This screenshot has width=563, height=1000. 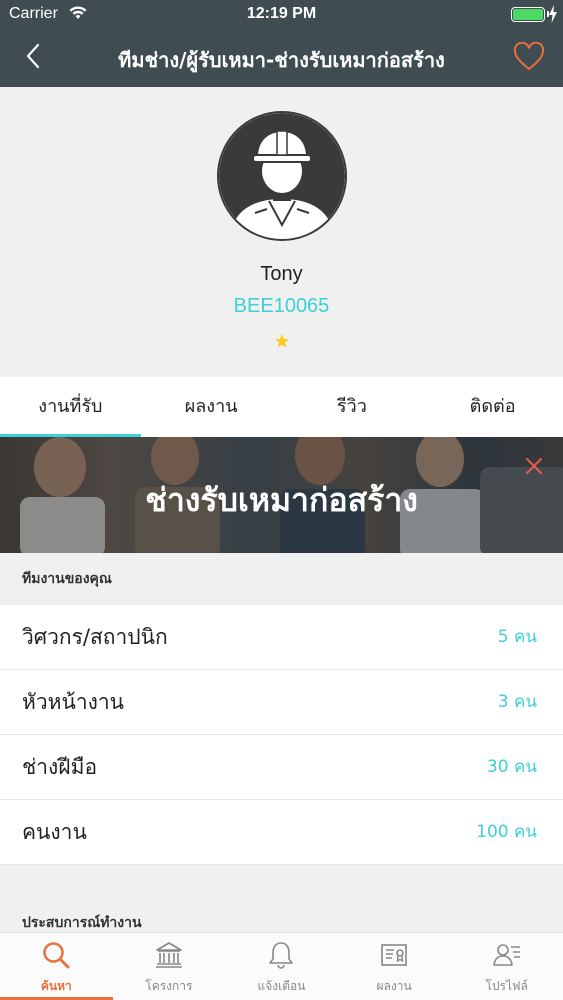 I want to click on list-item: วิศวกร/สถาปนิก 5 คน, so click(x=281, y=637).